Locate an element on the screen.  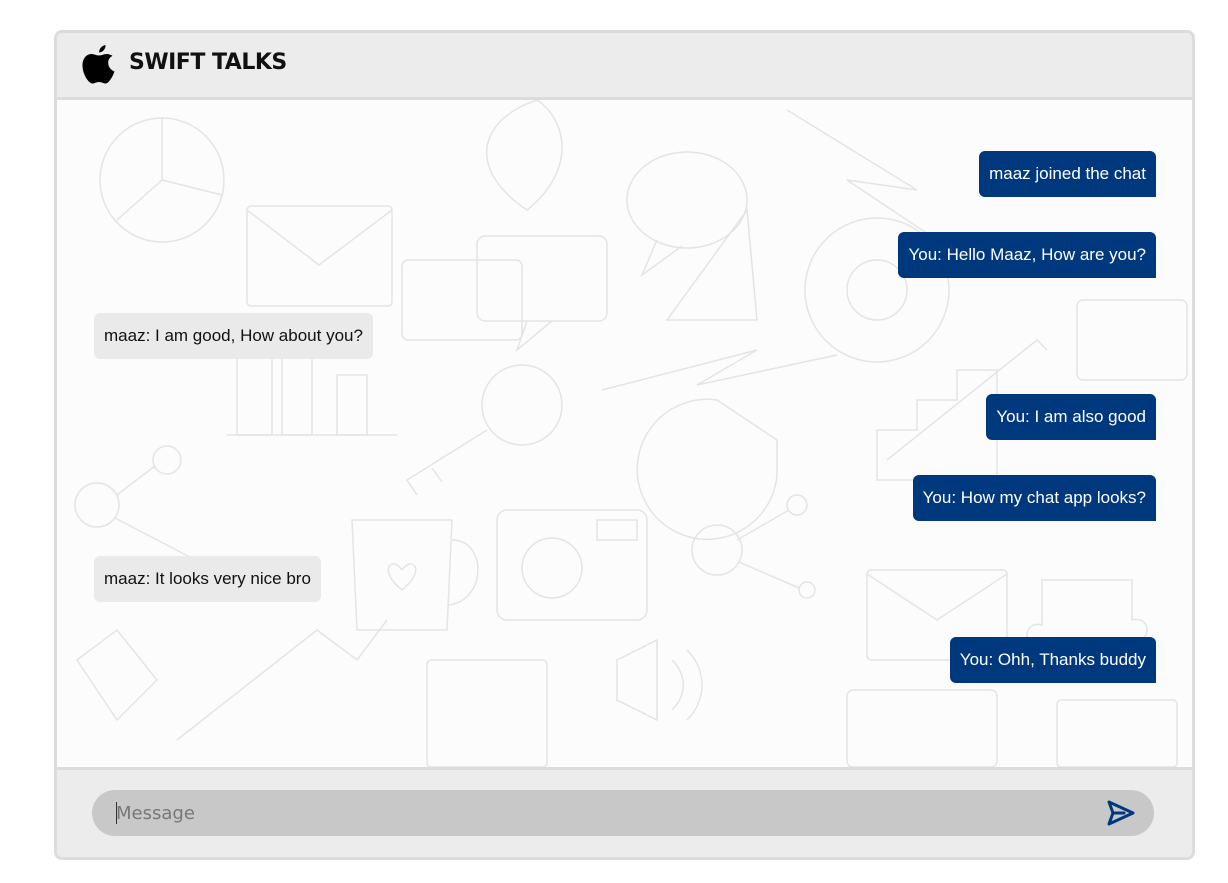
message-bubble-incoming: maaz: It looks very nice bro is located at coordinates (207, 579).